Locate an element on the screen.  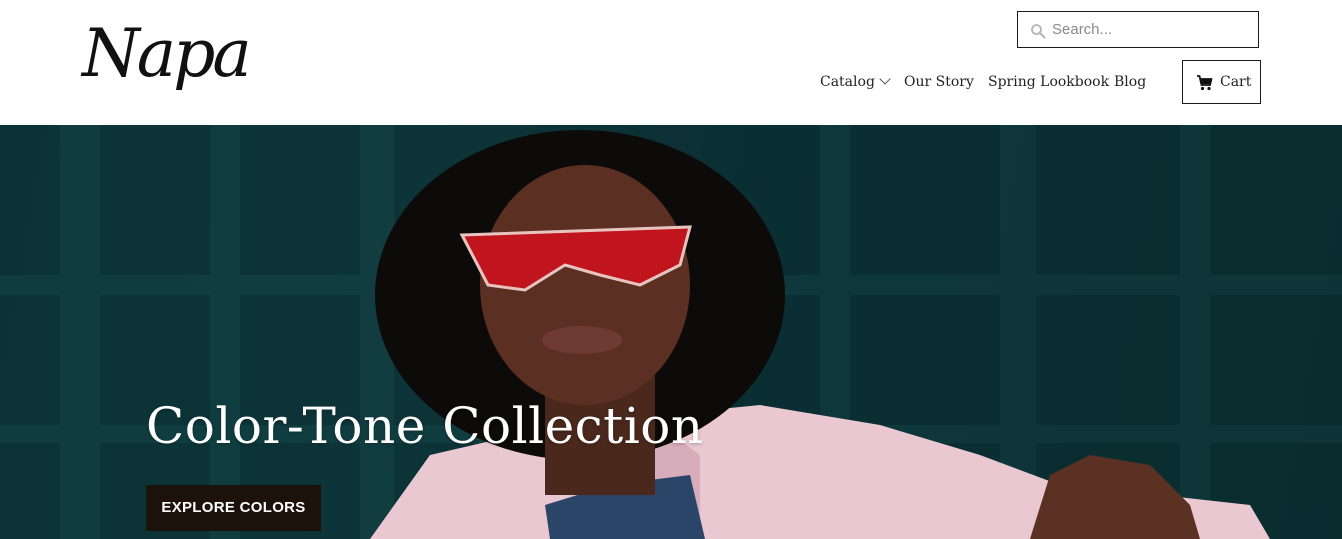
cart-button: Cart is located at coordinates (1221, 82).